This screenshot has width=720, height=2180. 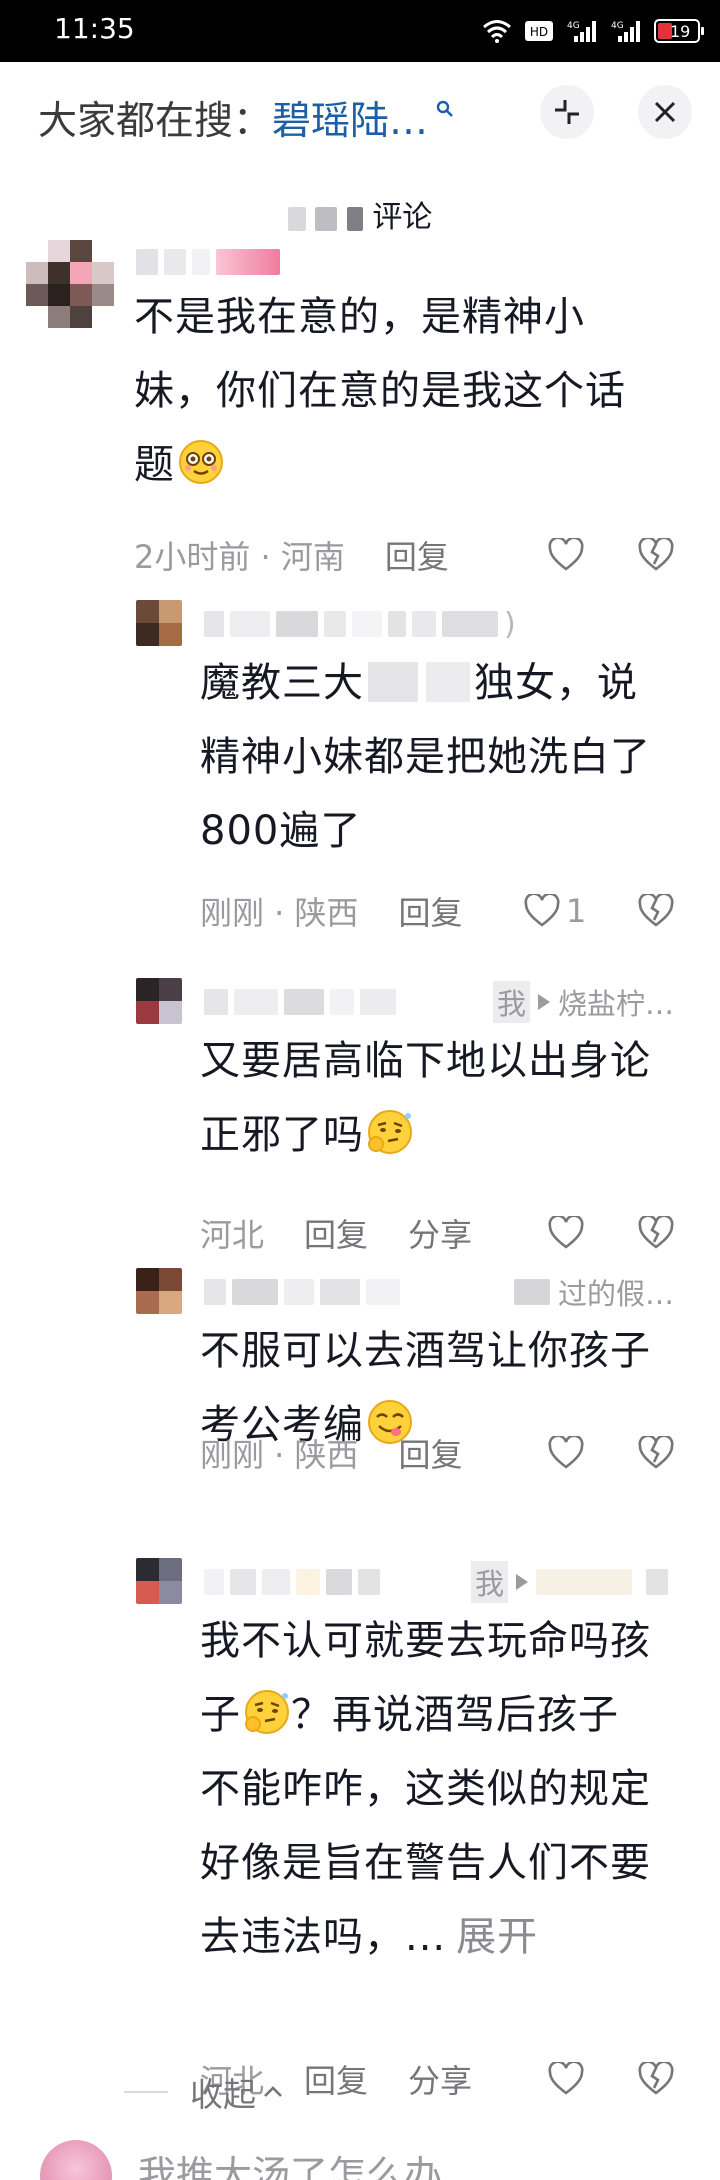 I want to click on collapse-label: 收起, so click(x=223, y=2094).